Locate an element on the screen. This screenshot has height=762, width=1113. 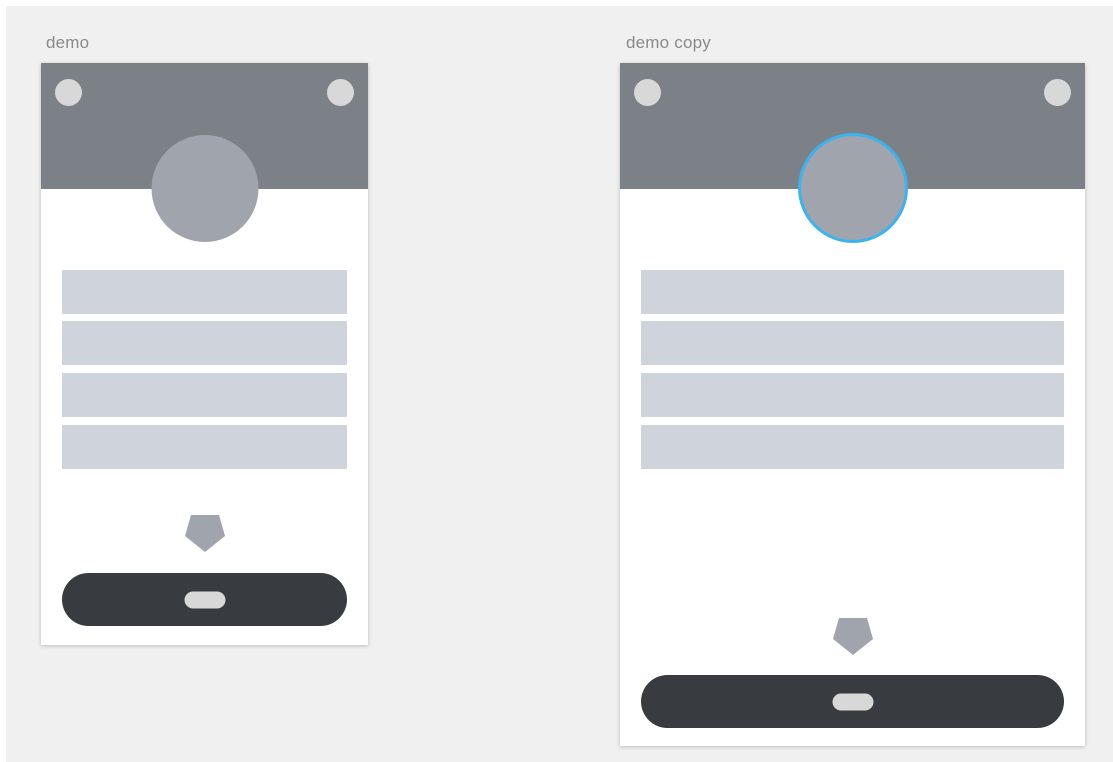
artboard-label-demo: demo is located at coordinates (67, 43).